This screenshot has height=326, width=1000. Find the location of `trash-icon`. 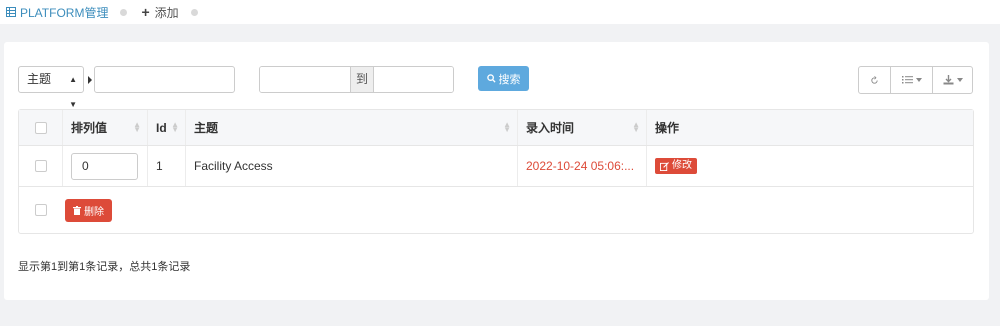

trash-icon is located at coordinates (77, 210).